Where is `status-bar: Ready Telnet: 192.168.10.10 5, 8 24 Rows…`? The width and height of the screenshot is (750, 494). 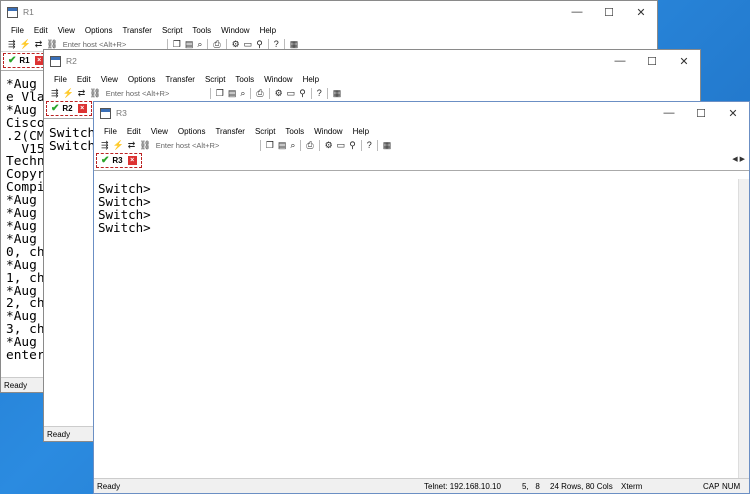 status-bar: Ready Telnet: 192.168.10.10 5, 8 24 Rows… is located at coordinates (421, 485).